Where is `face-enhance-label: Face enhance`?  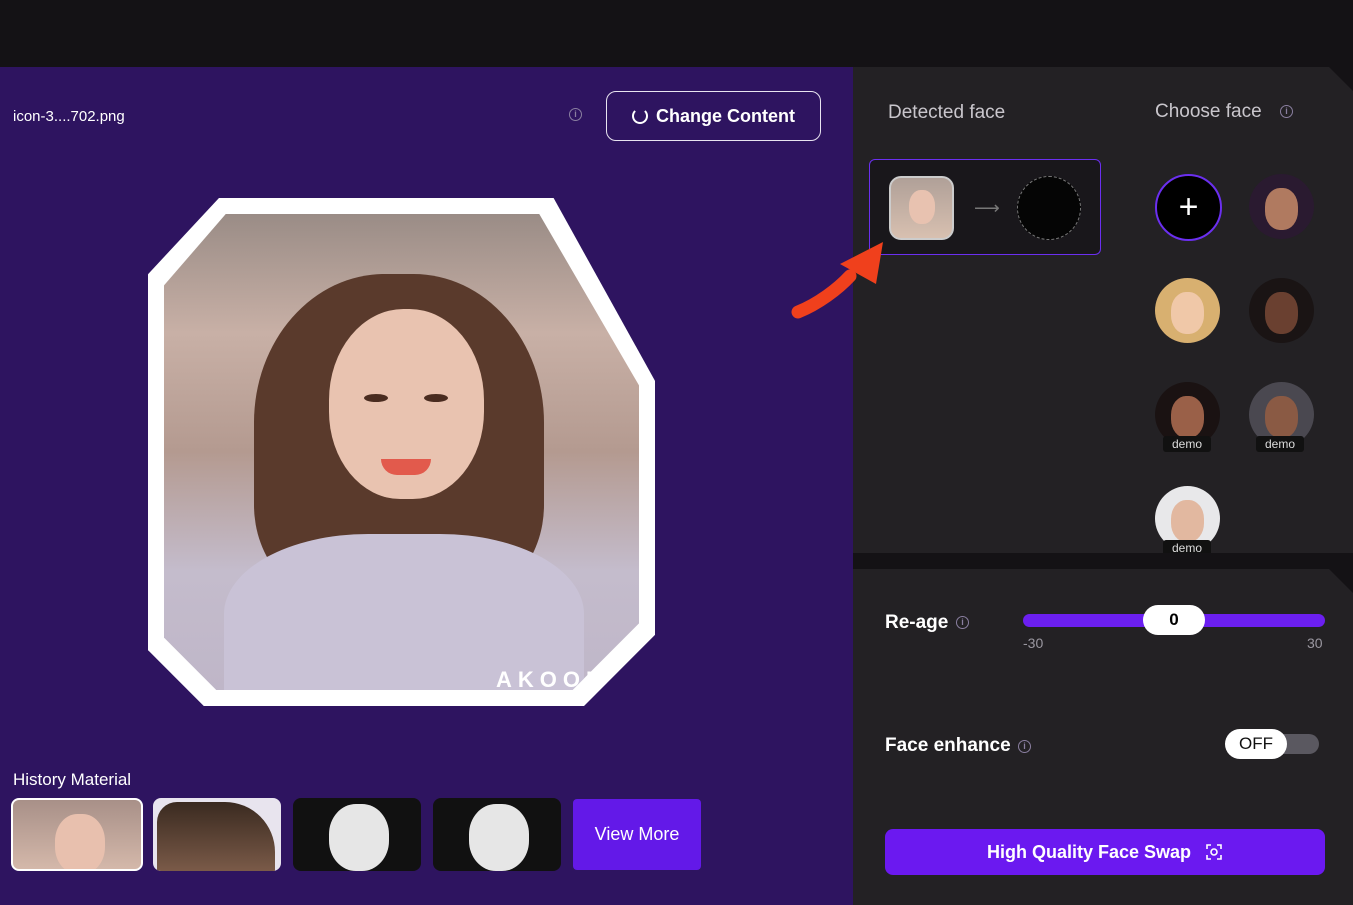 face-enhance-label: Face enhance is located at coordinates (948, 745).